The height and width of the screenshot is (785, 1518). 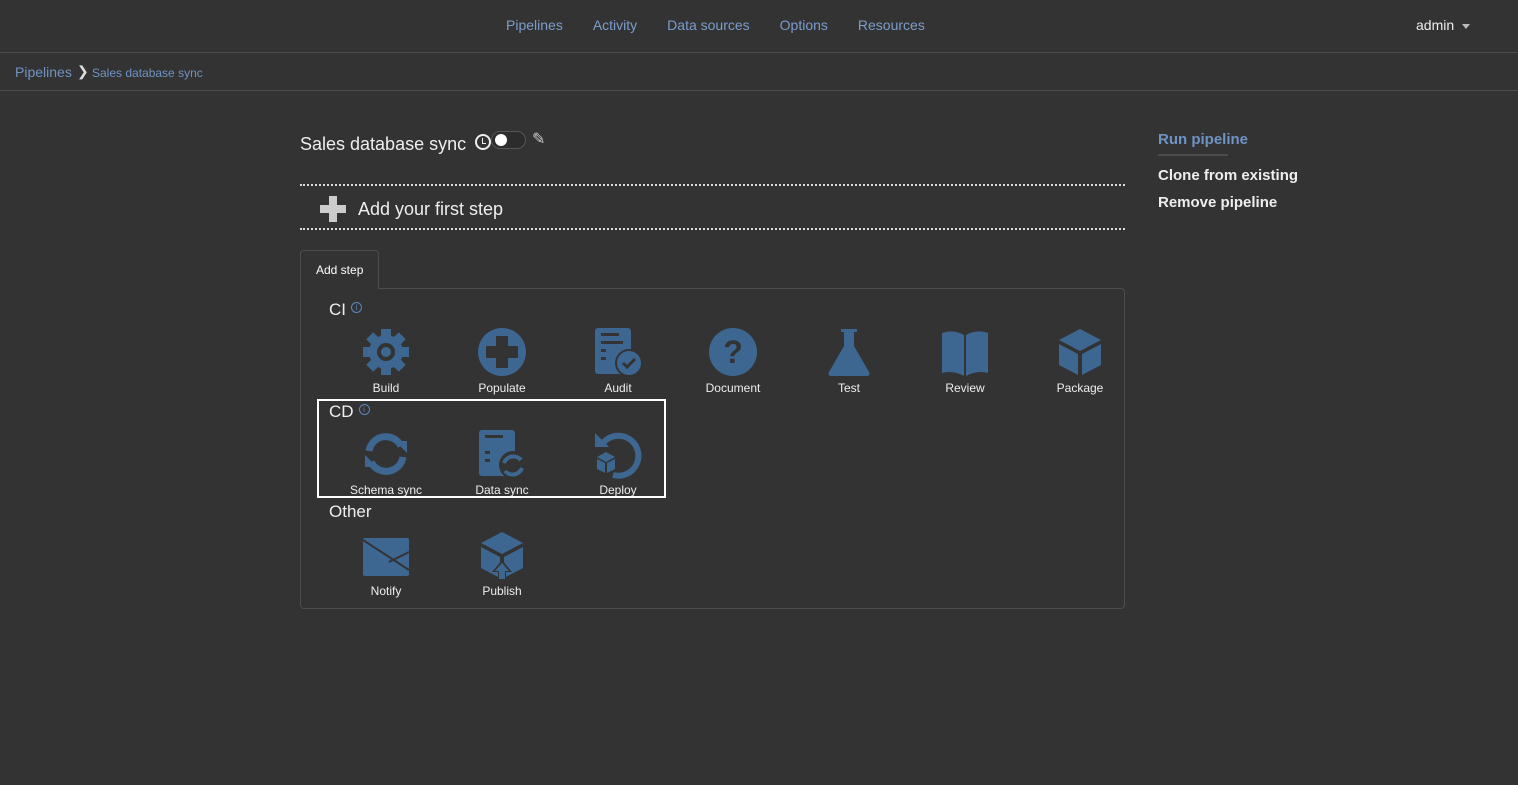 I want to click on section-cd: CD i, so click(x=349, y=412).